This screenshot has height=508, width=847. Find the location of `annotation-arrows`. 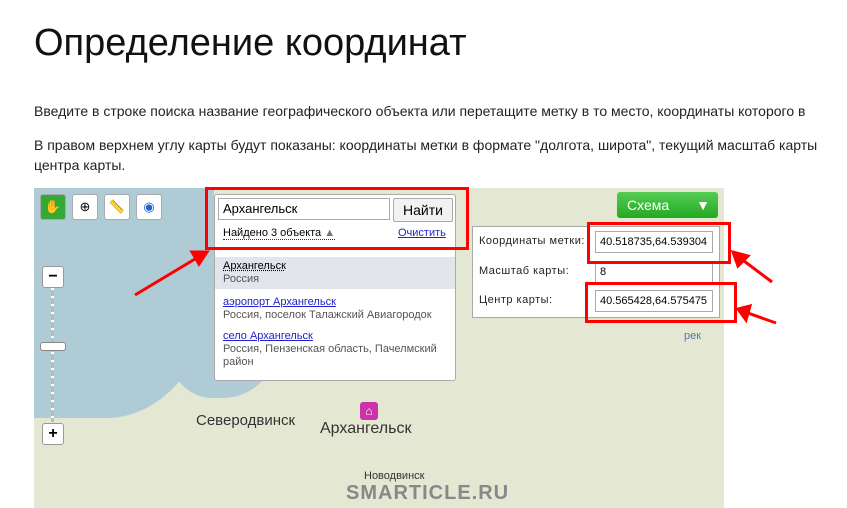

annotation-arrows is located at coordinates (455, 287).